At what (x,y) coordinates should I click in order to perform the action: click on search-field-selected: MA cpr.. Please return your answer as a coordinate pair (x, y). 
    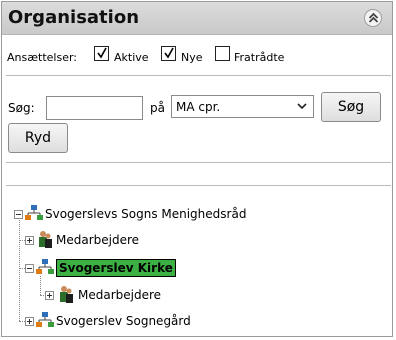
    Looking at the image, I should click on (198, 107).